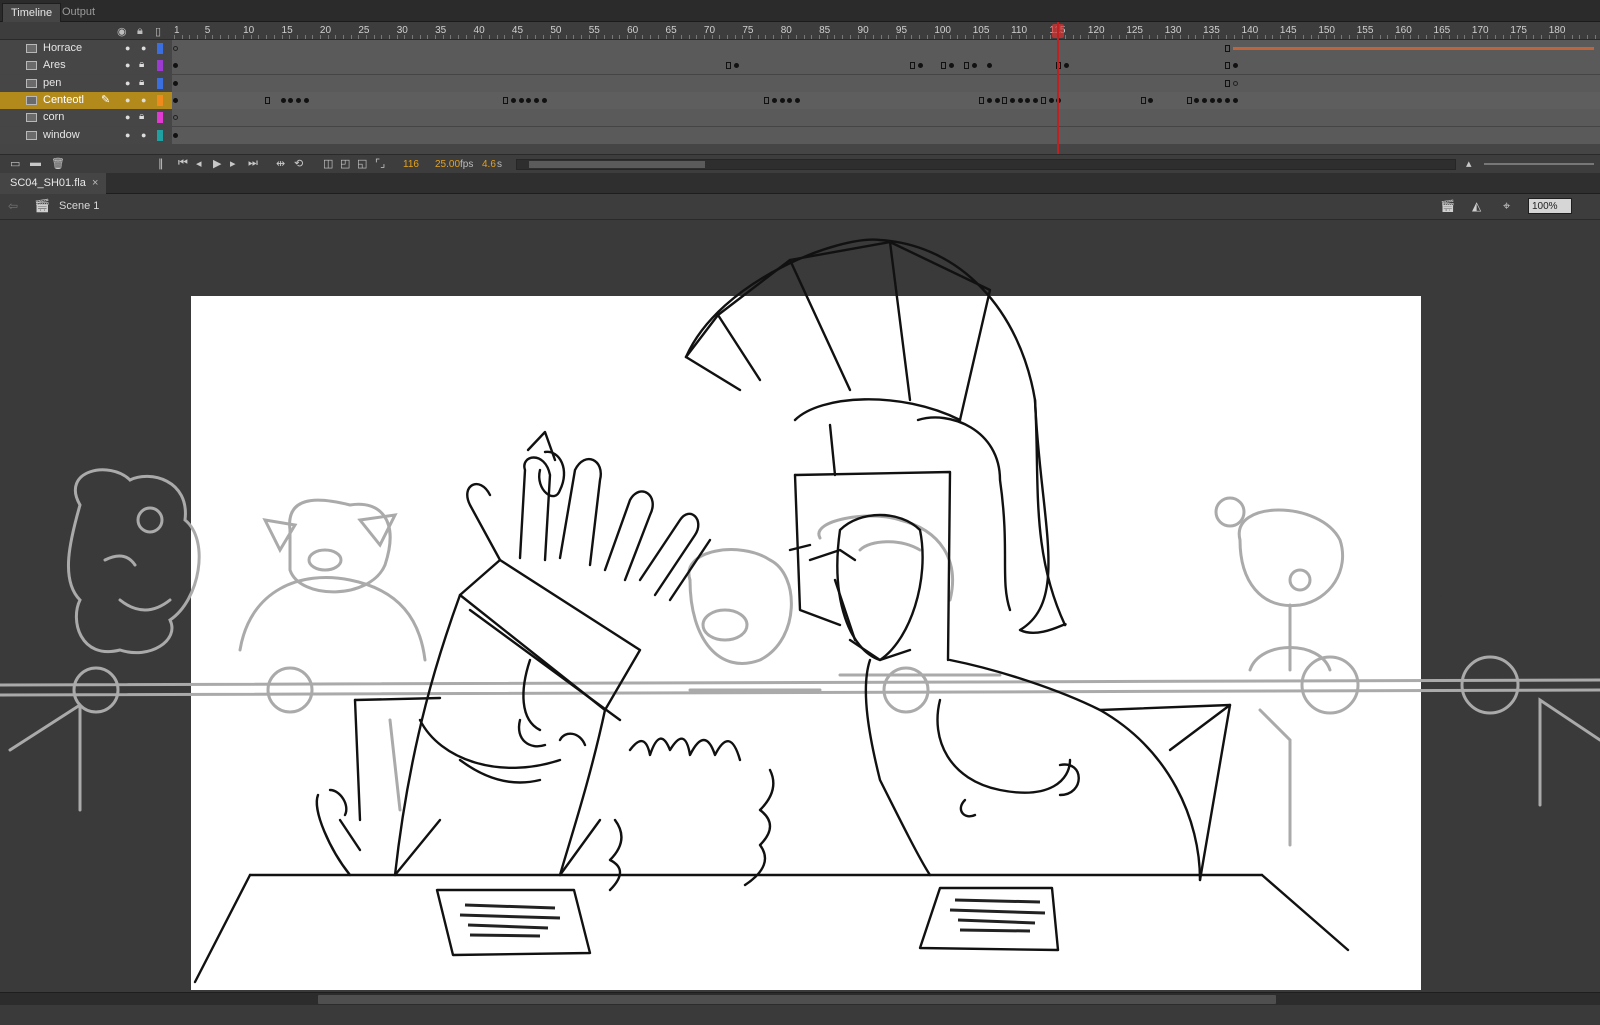 Image resolution: width=1600 pixels, height=1025 pixels. I want to click on timeline-scrollbar, so click(986, 164).